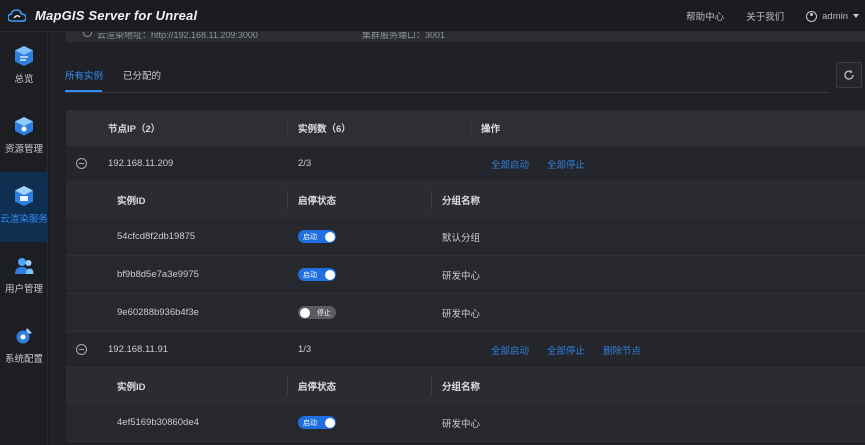  I want to click on node-ip: 192.168.11.91, so click(138, 349).